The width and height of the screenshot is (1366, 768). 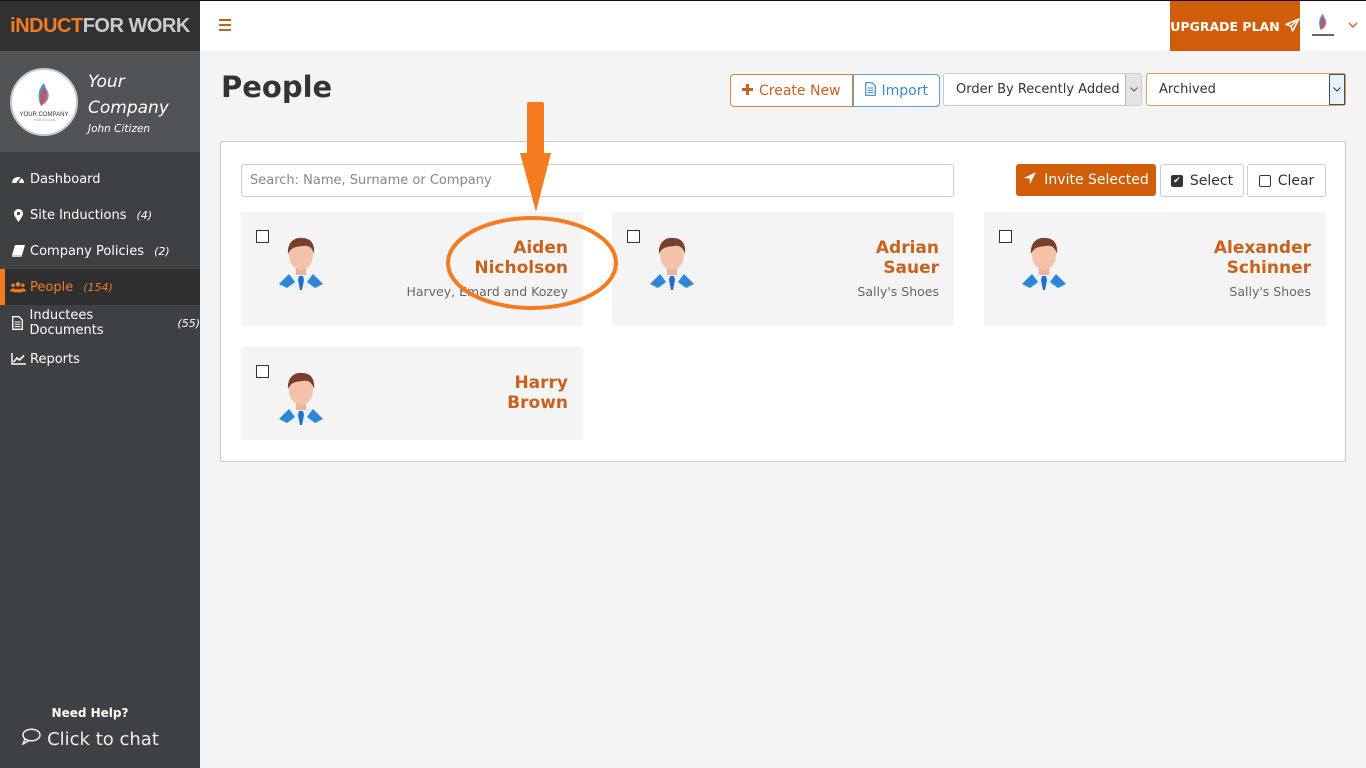 I want to click on person-name: Harry Brown, so click(x=468, y=393).